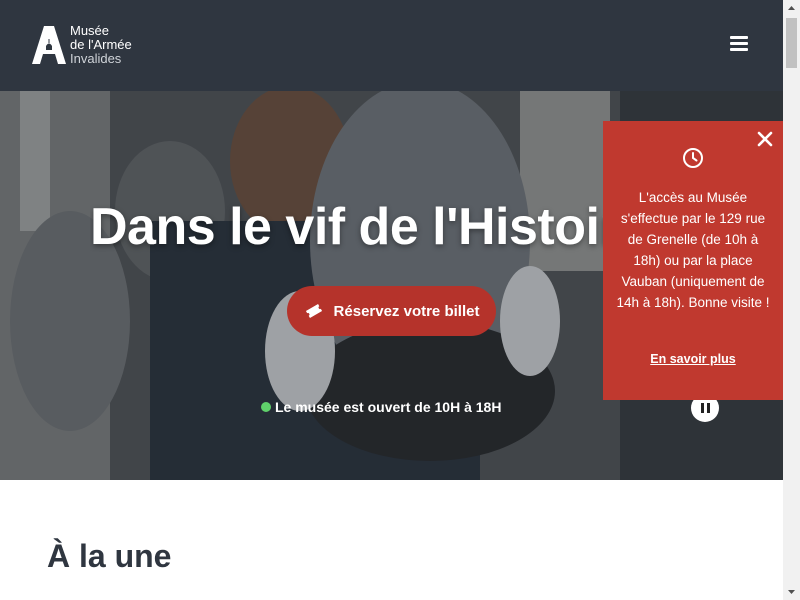 This screenshot has width=800, height=600. I want to click on logo-line-2: de l'Armée, so click(101, 44).